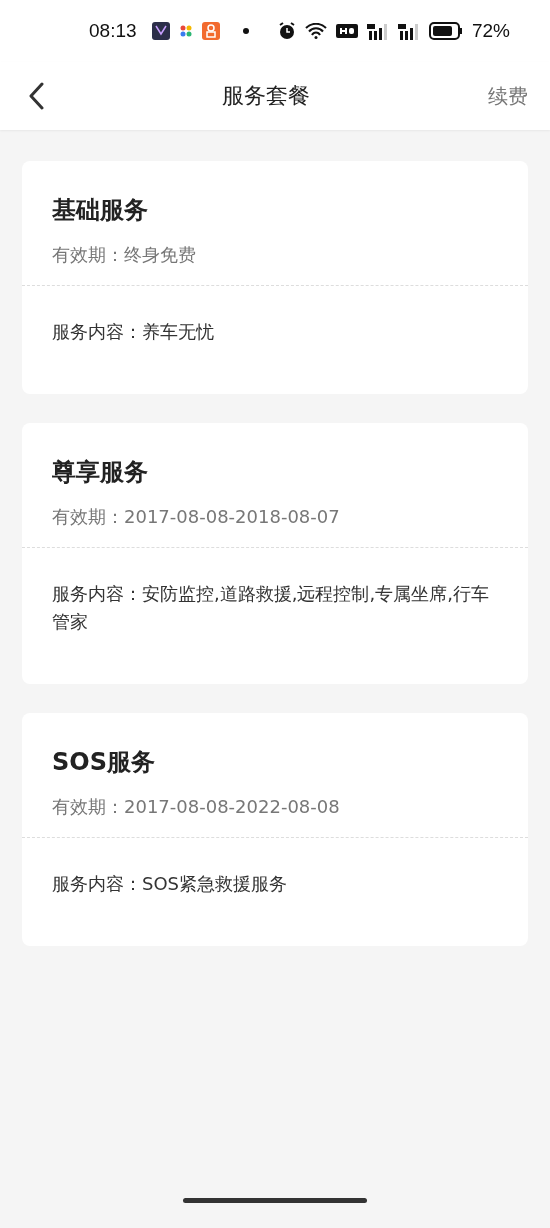 This screenshot has height=1228, width=550. What do you see at coordinates (490, 31) in the screenshot?
I see `battery-percentage: 72%` at bounding box center [490, 31].